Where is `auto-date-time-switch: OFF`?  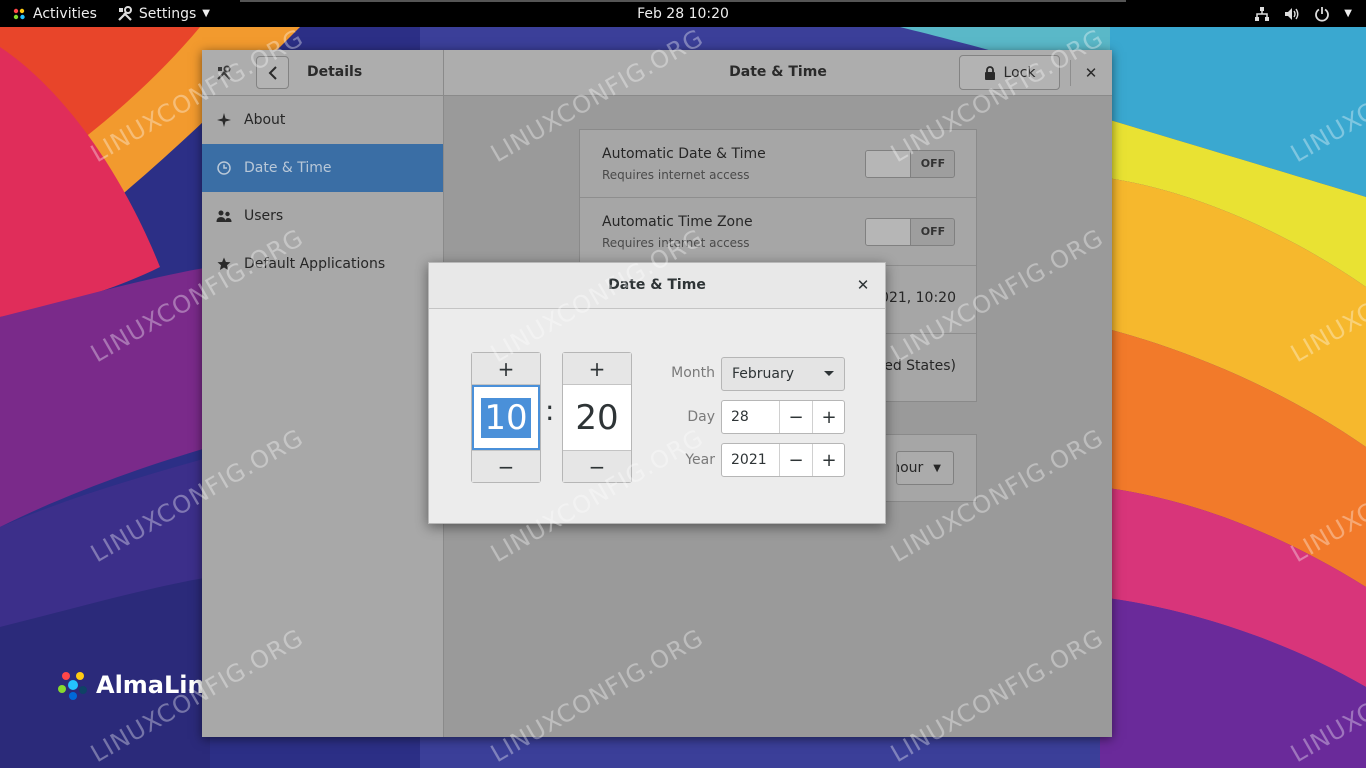
auto-date-time-switch: OFF is located at coordinates (910, 164).